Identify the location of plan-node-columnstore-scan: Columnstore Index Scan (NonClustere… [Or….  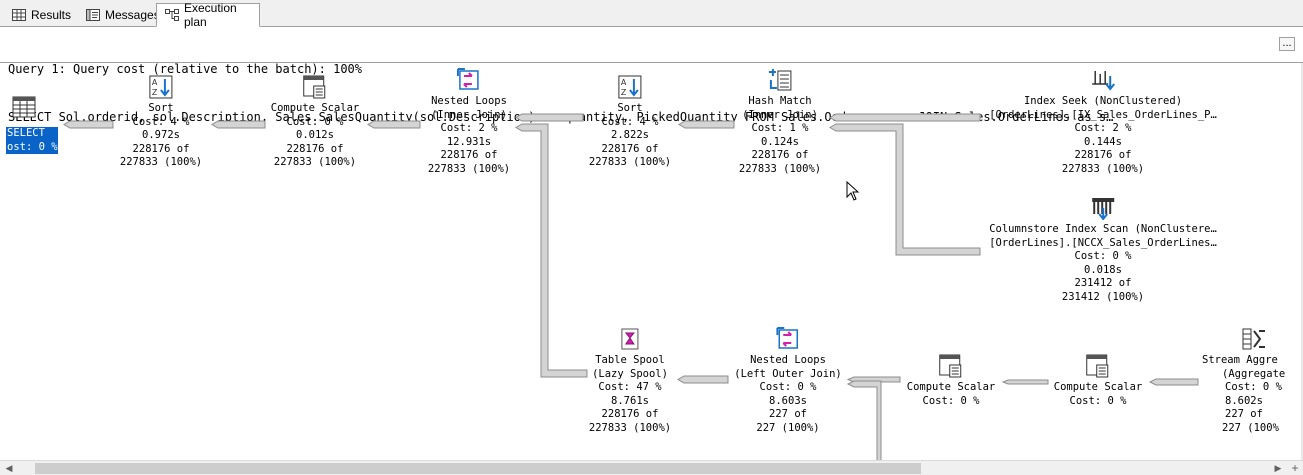
(1103, 250).